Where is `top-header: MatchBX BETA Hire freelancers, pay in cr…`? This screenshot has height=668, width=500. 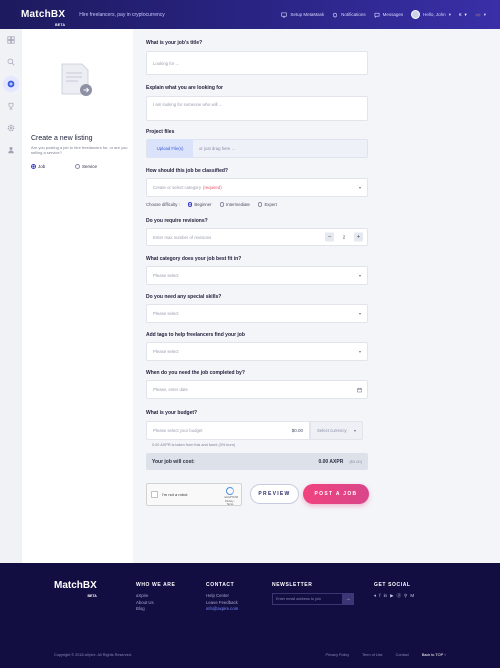
top-header: MatchBX BETA Hire freelancers, pay in cr… is located at coordinates (250, 14).